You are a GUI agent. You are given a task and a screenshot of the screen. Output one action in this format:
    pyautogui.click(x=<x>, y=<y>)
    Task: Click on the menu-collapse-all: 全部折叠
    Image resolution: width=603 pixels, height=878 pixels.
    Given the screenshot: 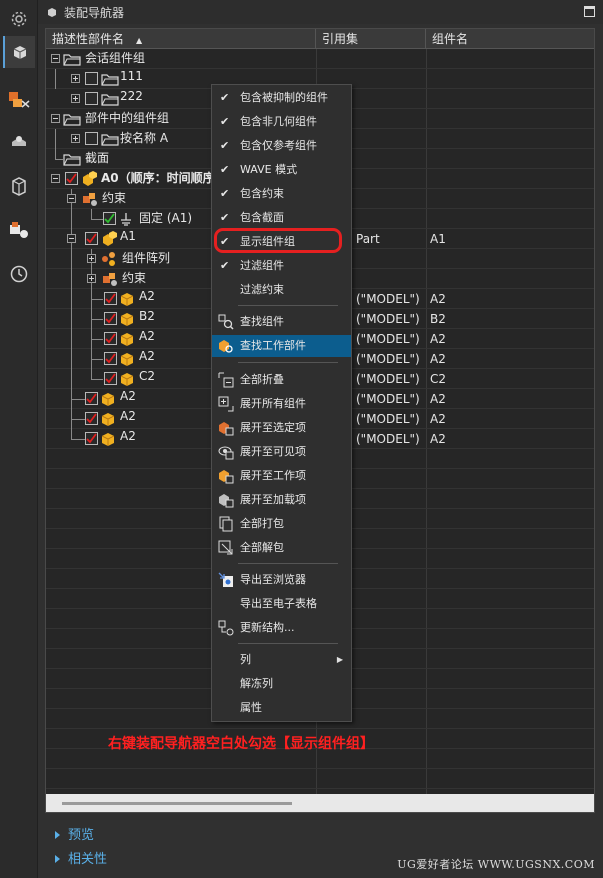 What is the action you would take?
    pyautogui.click(x=281, y=380)
    